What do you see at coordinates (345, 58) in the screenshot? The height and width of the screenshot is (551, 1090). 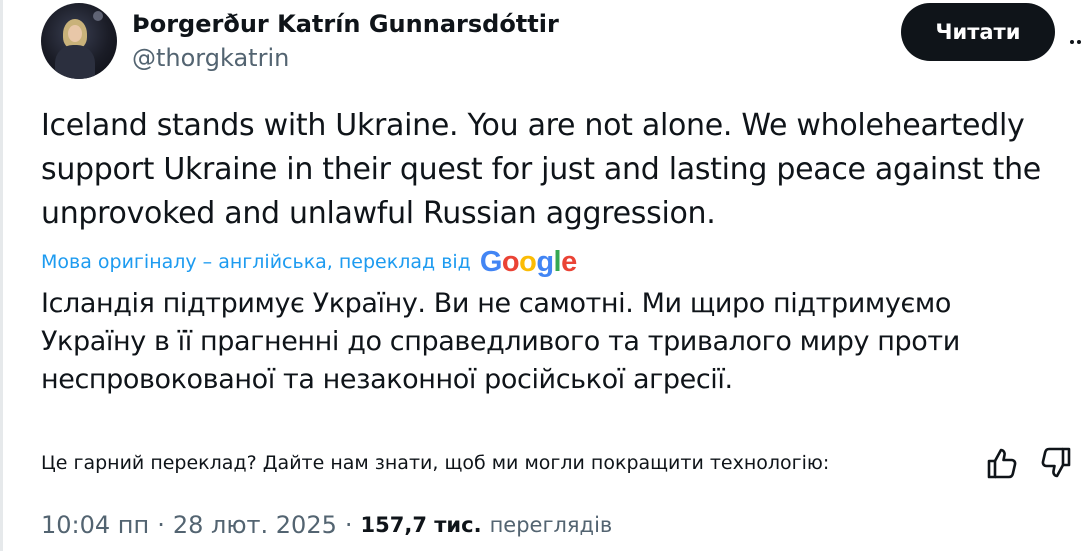 I see `author-handle: @thorgkatrin` at bounding box center [345, 58].